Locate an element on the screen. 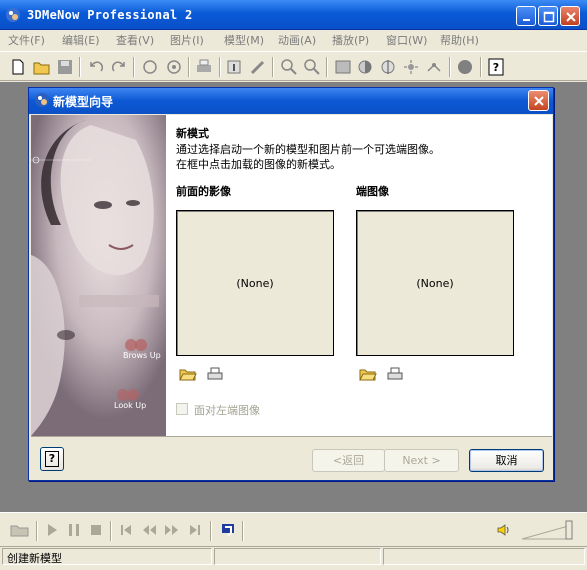 The width and height of the screenshot is (587, 570). menu-image: 图片(I) is located at coordinates (187, 40).